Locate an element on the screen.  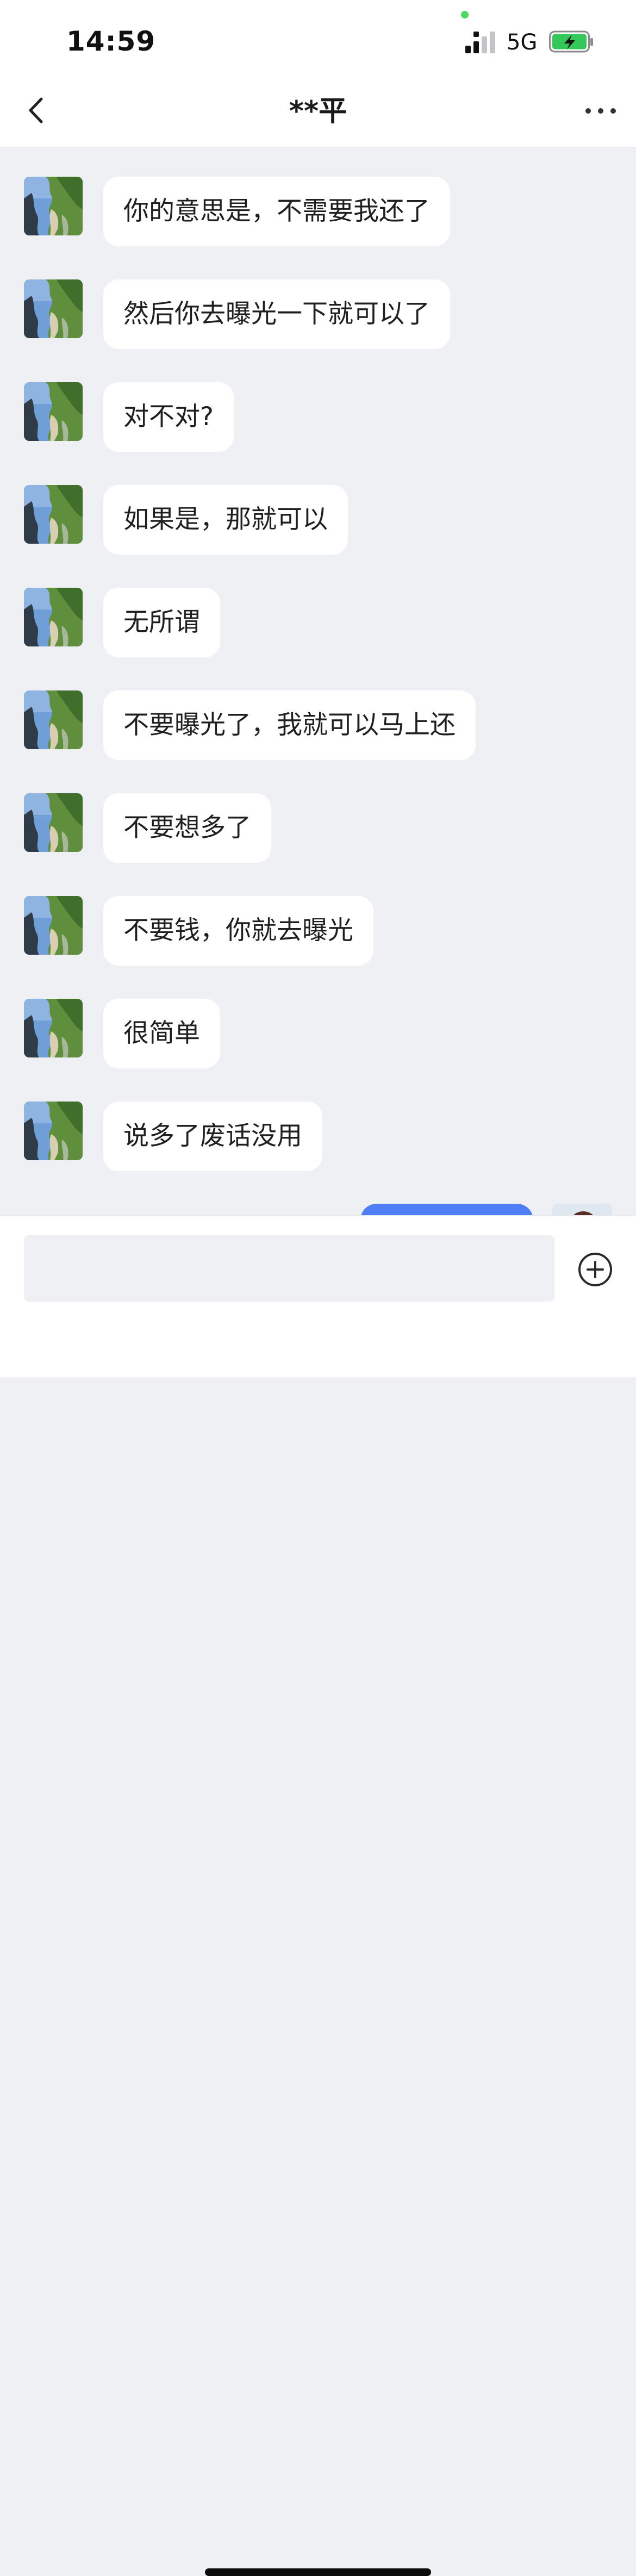
message-bubble: 很简单 is located at coordinates (161, 1033).